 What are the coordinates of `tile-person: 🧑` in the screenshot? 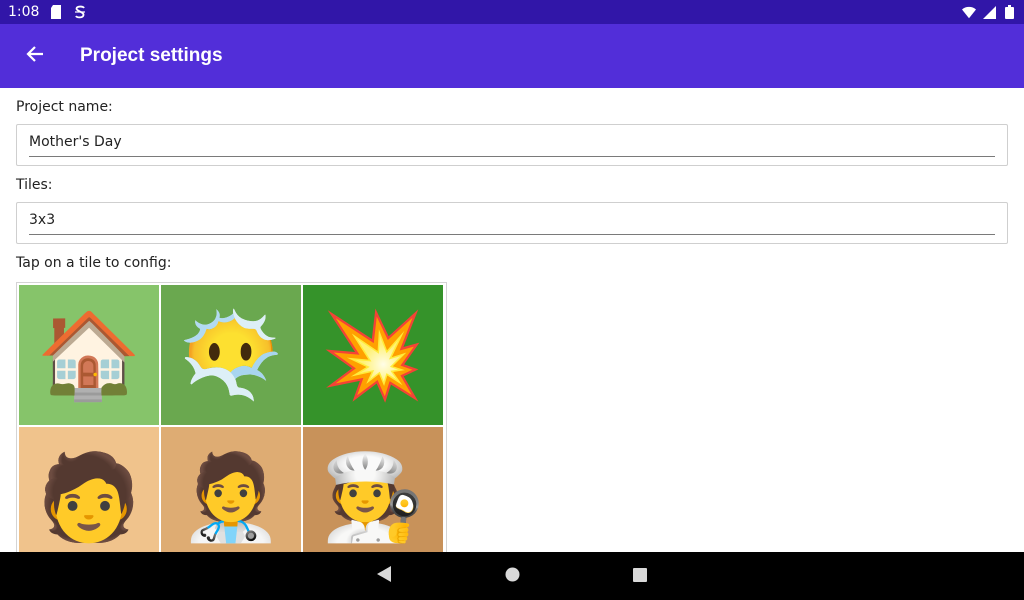 It's located at (89, 489).